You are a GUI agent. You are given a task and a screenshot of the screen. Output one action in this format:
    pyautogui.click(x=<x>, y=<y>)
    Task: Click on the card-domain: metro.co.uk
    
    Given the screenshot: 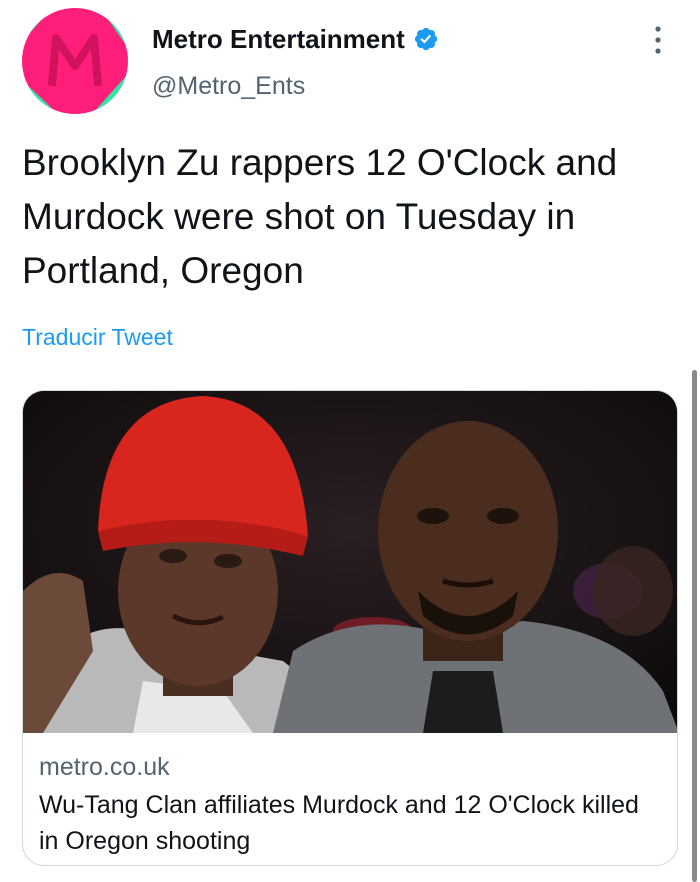 What is the action you would take?
    pyautogui.click(x=104, y=767)
    